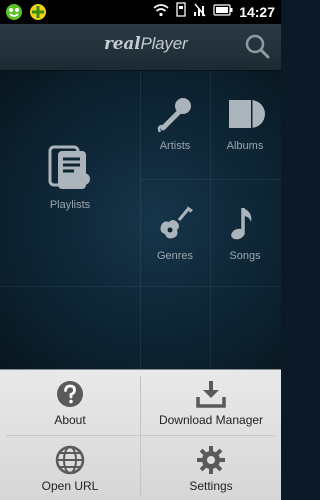 This screenshot has height=500, width=320. What do you see at coordinates (181, 12) in the screenshot?
I see `sd-card-icon` at bounding box center [181, 12].